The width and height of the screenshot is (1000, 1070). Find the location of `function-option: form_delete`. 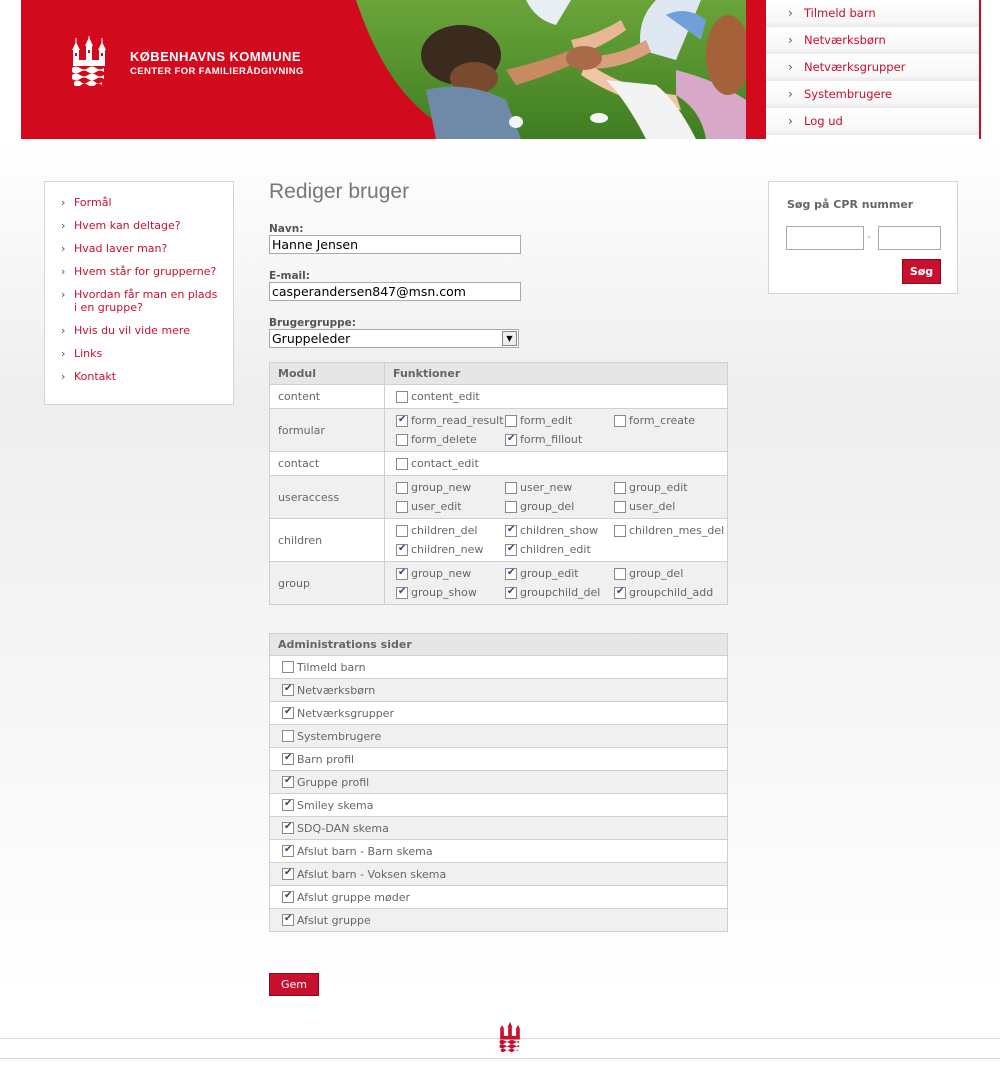

function-option: form_delete is located at coordinates (450, 439).